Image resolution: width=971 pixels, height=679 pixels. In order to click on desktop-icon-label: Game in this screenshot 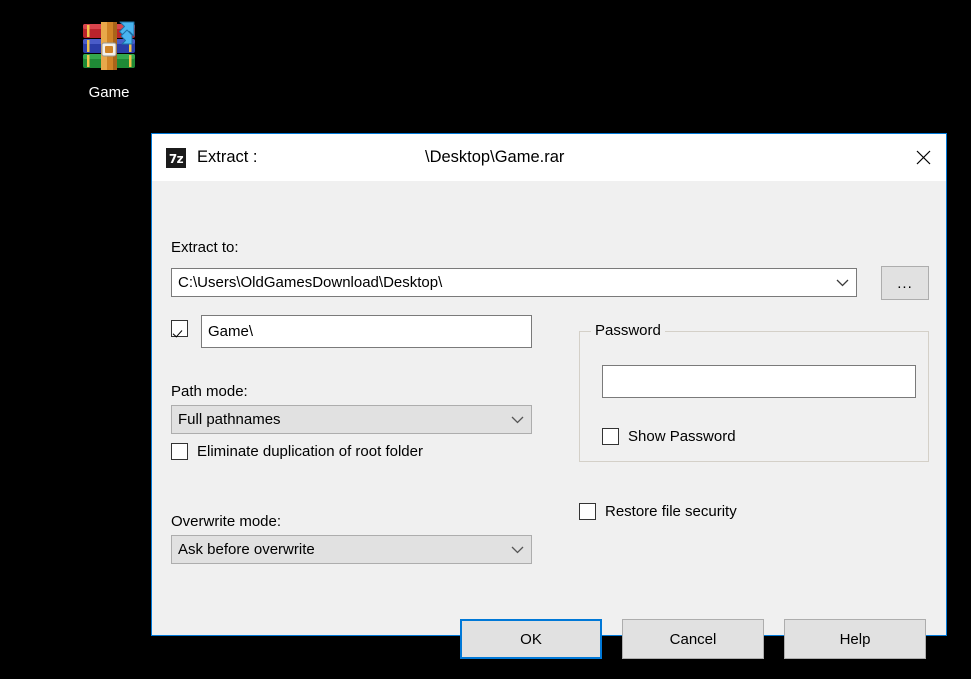, I will do `click(109, 92)`.